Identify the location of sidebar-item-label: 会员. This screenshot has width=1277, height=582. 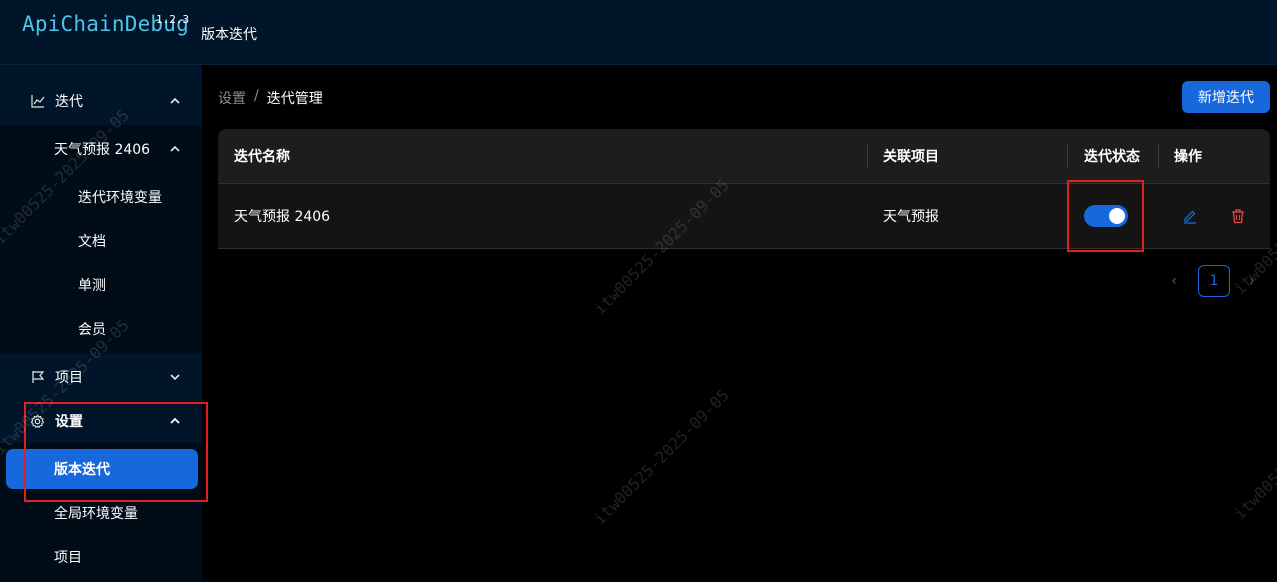
(92, 330).